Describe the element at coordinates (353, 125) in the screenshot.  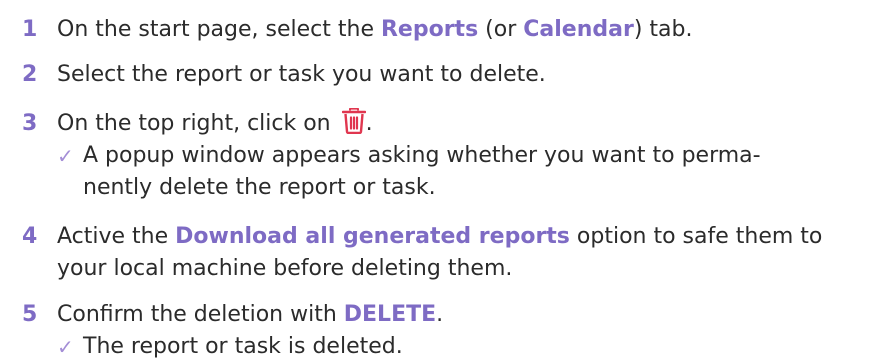
I see `trash-icon` at that location.